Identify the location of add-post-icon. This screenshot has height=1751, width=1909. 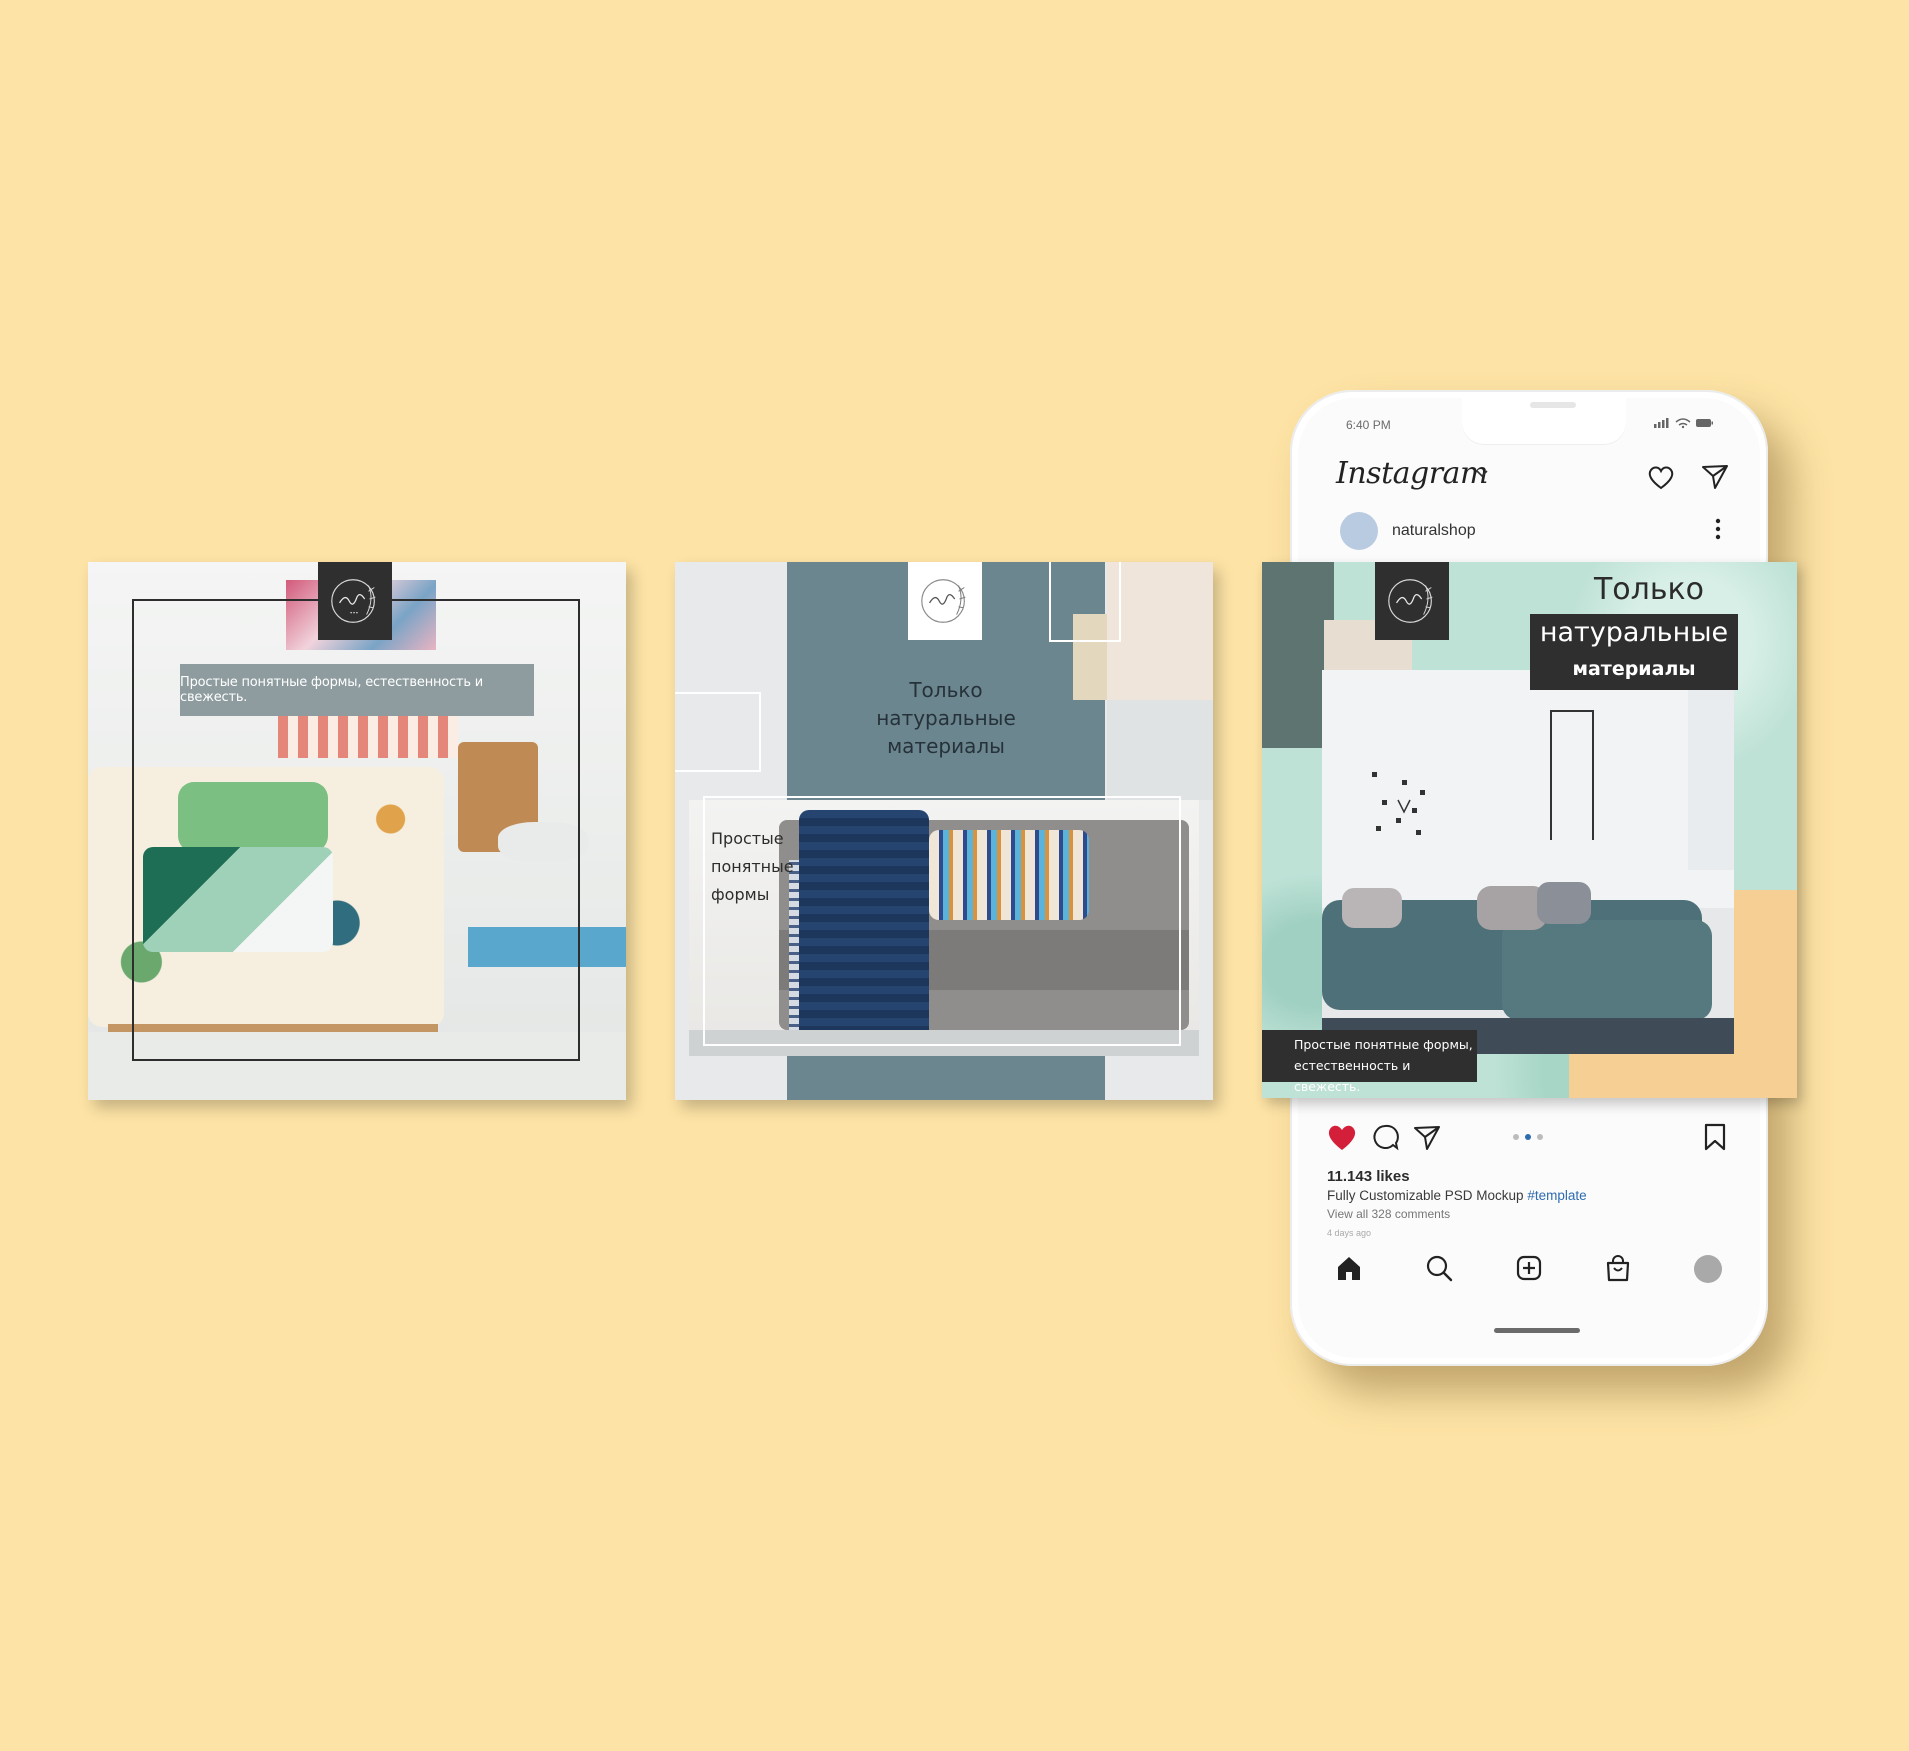
(1529, 1268).